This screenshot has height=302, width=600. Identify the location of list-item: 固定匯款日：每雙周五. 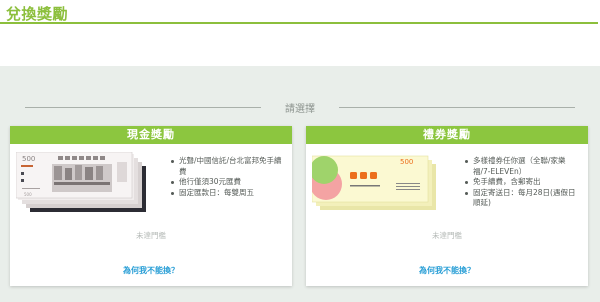
(229, 193).